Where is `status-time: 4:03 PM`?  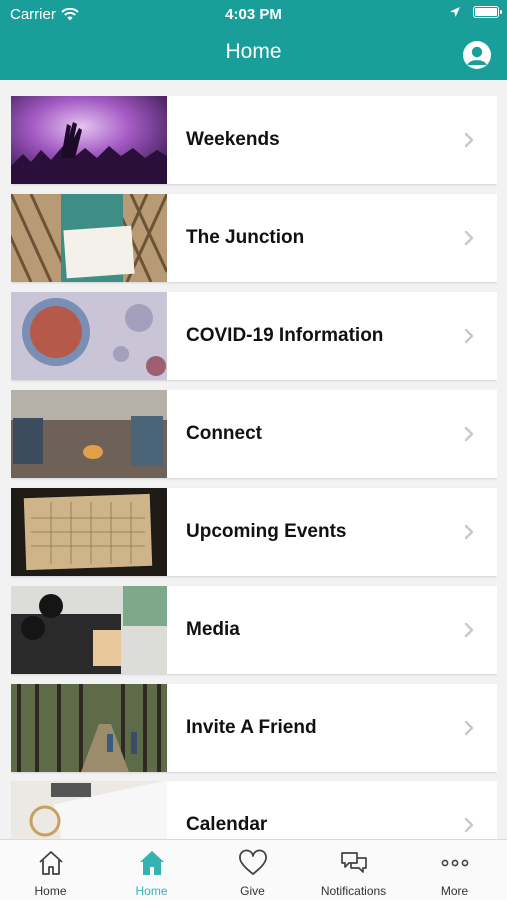
status-time: 4:03 PM is located at coordinates (253, 14).